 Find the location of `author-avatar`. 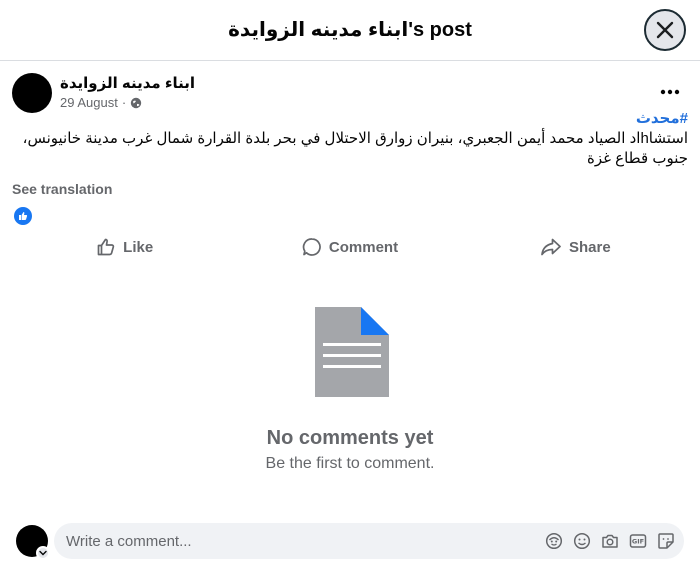

author-avatar is located at coordinates (32, 93).